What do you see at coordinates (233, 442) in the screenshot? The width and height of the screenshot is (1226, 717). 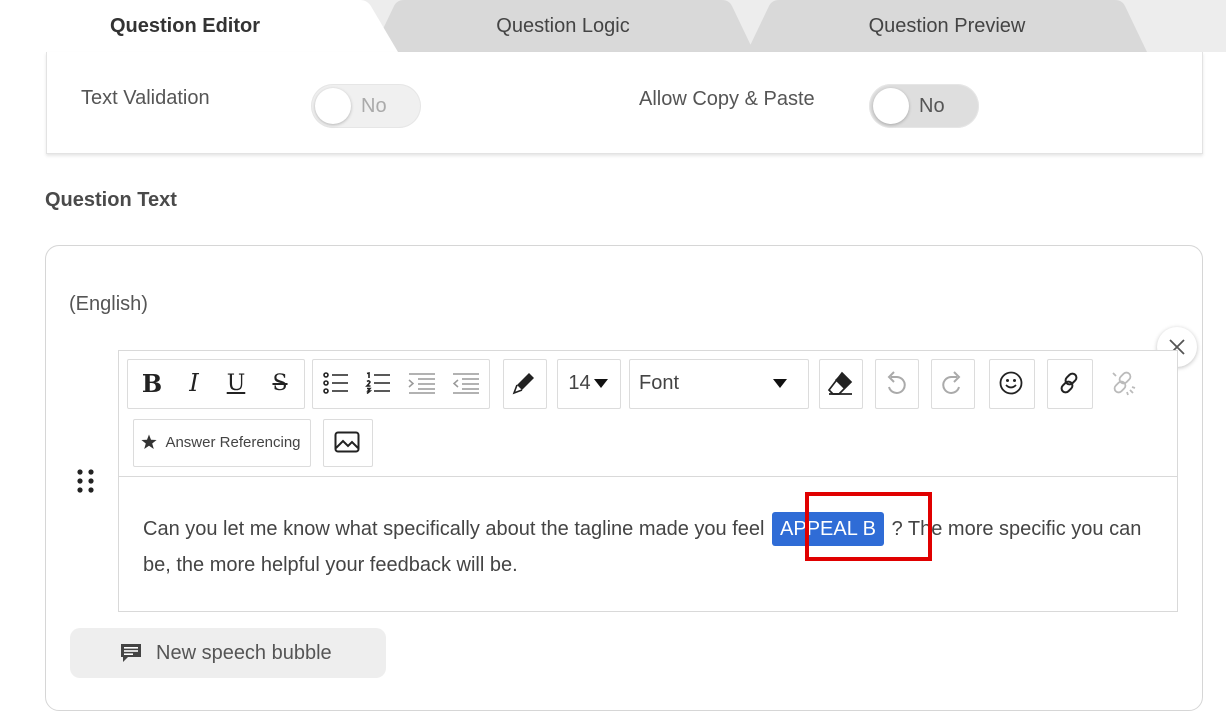 I see `answer-referencing-label: Answer Referencing` at bounding box center [233, 442].